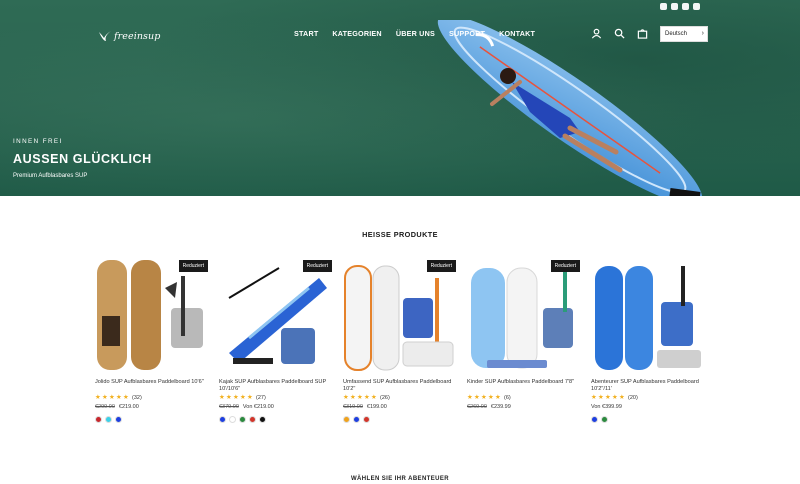 The width and height of the screenshot is (800, 484). What do you see at coordinates (258, 407) in the screenshot?
I see `sale-price: Von €219.00` at bounding box center [258, 407].